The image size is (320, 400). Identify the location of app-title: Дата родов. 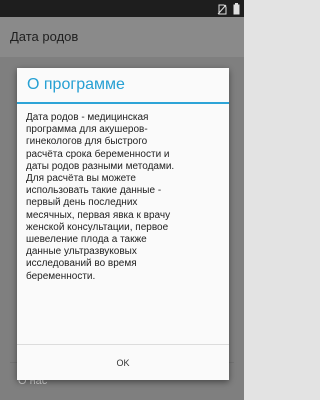
(44, 36).